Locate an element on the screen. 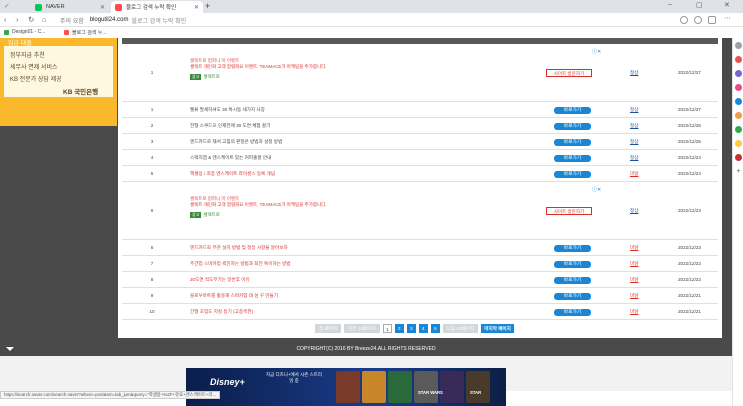 The image size is (743, 406). page-5: 5 is located at coordinates (435, 328).